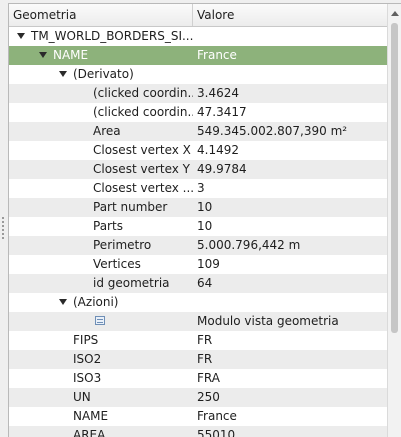 The height and width of the screenshot is (437, 401). What do you see at coordinates (142, 169) in the screenshot?
I see `tree-row-label: Closest vertex Y` at bounding box center [142, 169].